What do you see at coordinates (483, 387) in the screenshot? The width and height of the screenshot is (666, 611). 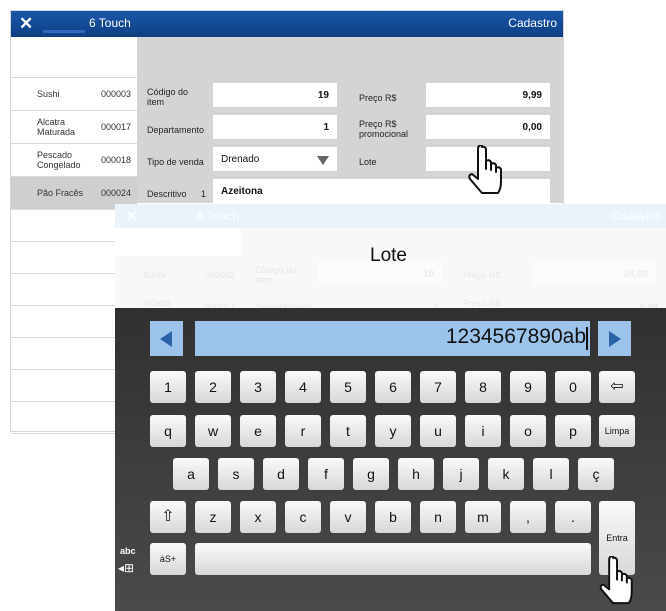 I see `key-8: 8` at bounding box center [483, 387].